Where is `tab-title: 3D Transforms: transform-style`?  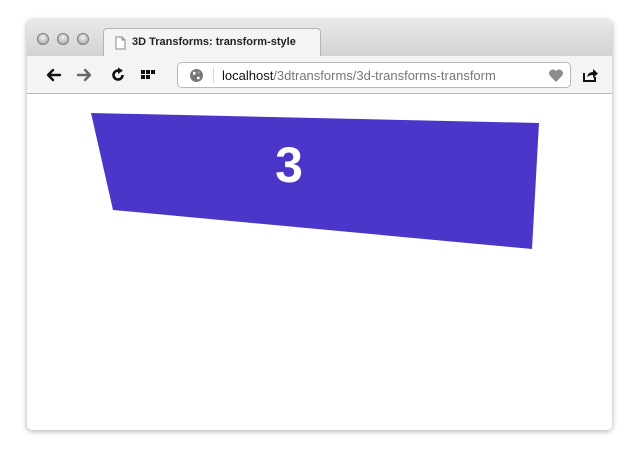 tab-title: 3D Transforms: transform-style is located at coordinates (214, 42).